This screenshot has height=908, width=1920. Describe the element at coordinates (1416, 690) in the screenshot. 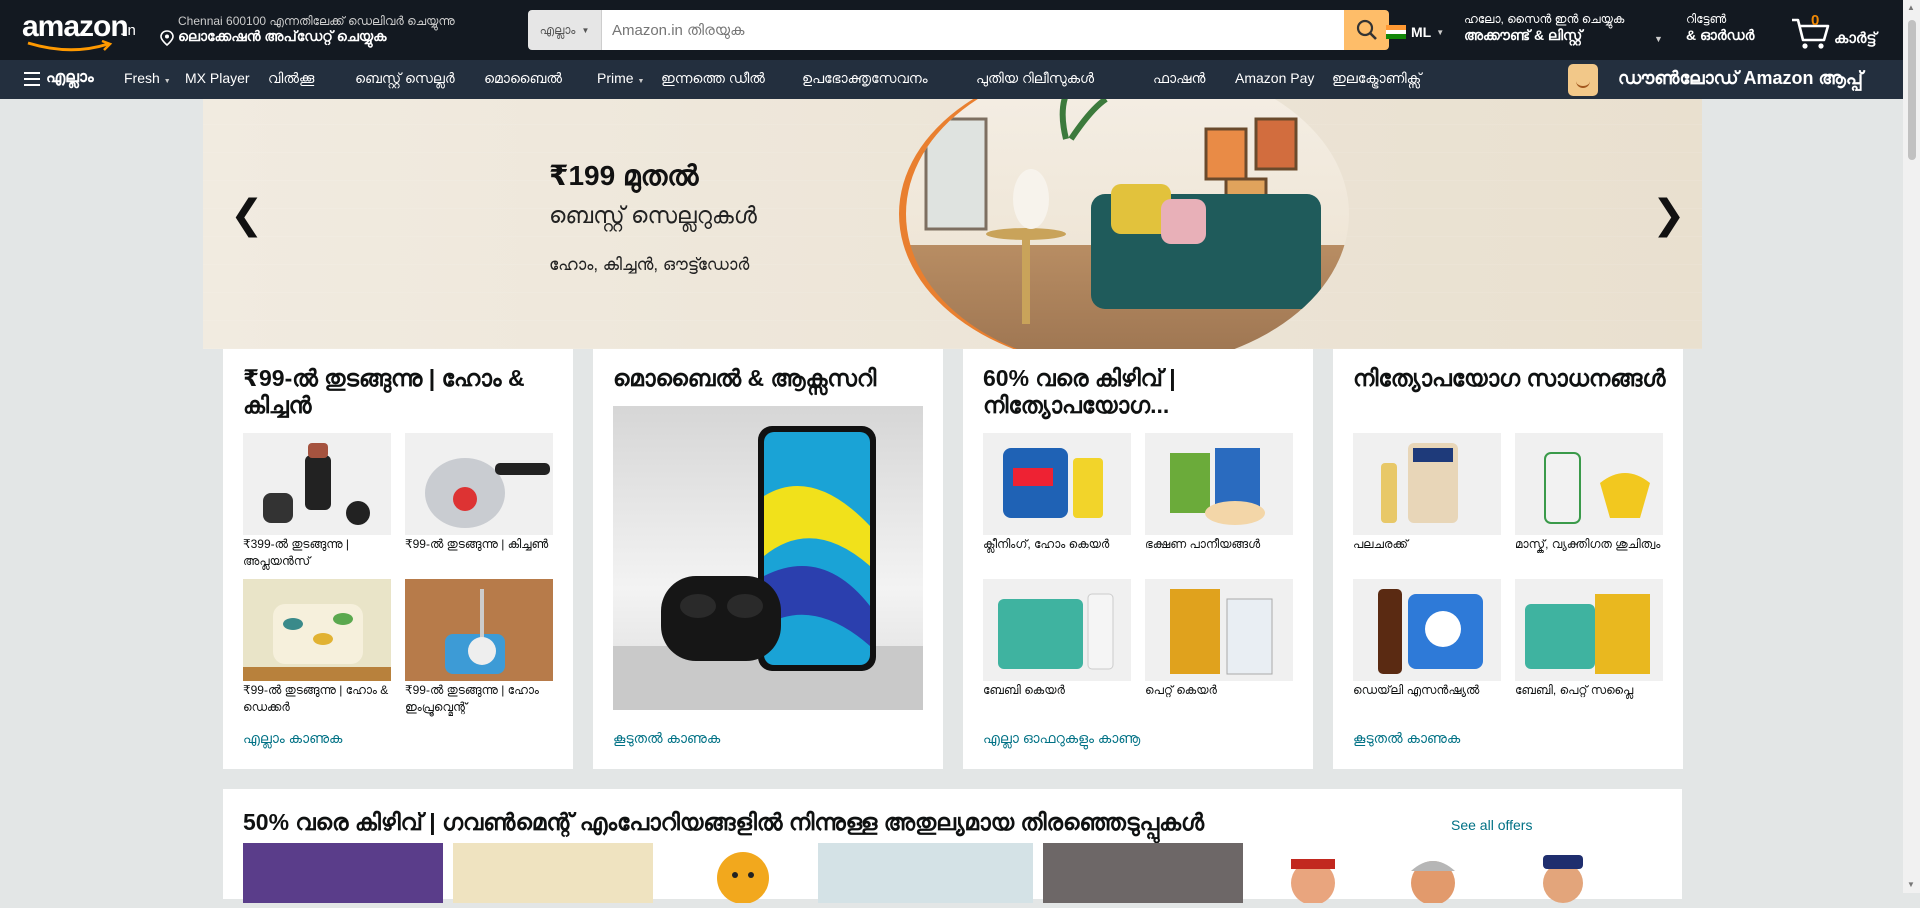

I see `tile-caption: ഡെയ്‌ലി എസൻഷ്യൽ` at that location.